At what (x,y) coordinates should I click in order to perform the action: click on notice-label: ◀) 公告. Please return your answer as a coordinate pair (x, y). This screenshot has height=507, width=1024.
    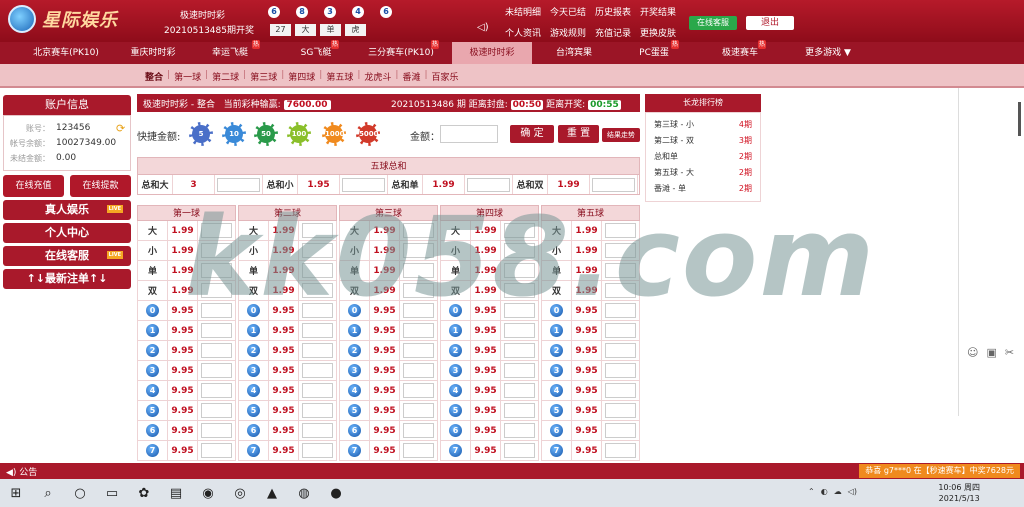
    Looking at the image, I should click on (21, 471).